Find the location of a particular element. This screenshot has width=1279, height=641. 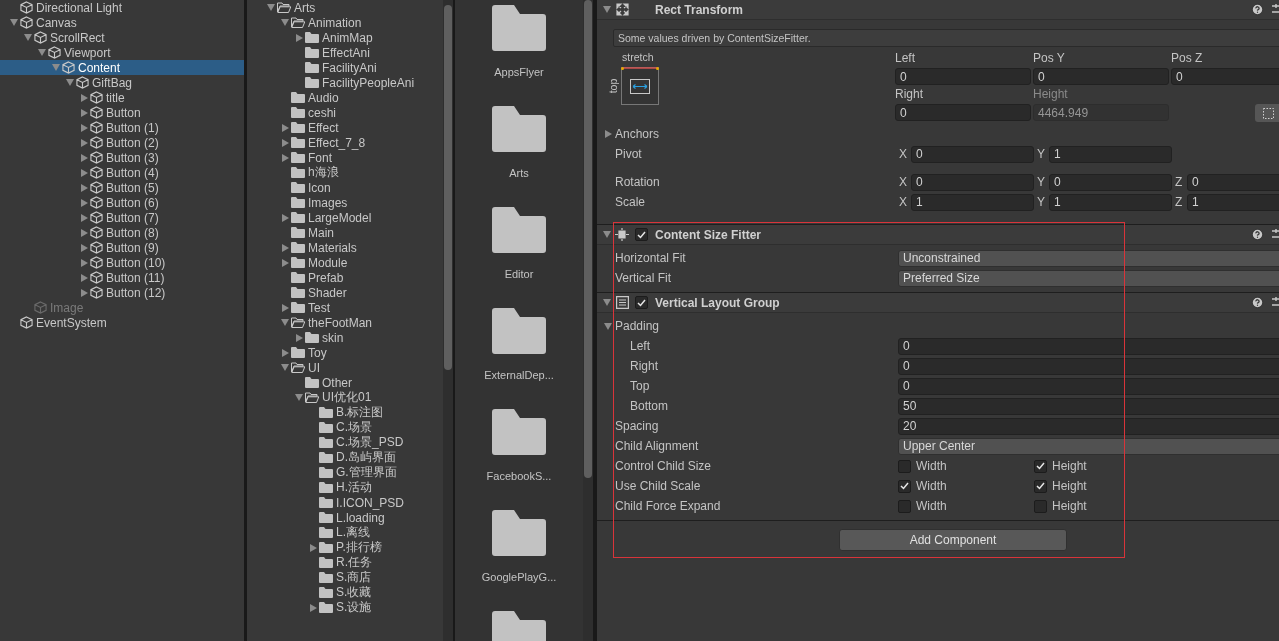

hierarchy-item: Button (11) is located at coordinates (122, 277).